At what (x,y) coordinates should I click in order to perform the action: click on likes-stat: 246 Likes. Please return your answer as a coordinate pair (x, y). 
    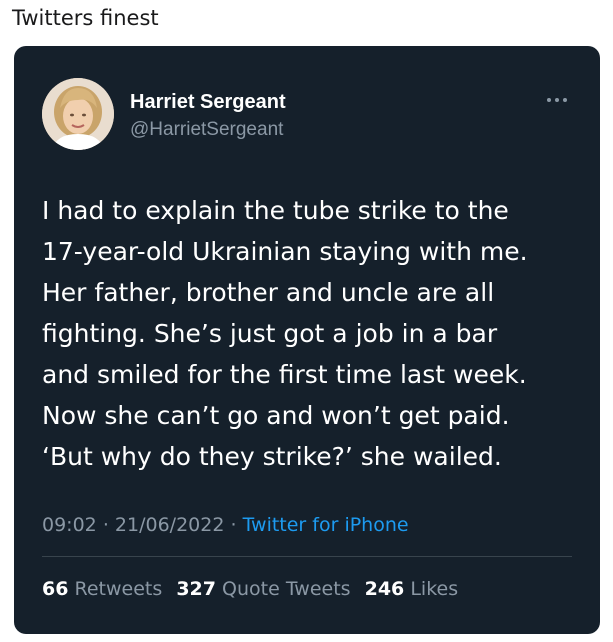
    Looking at the image, I should click on (412, 589).